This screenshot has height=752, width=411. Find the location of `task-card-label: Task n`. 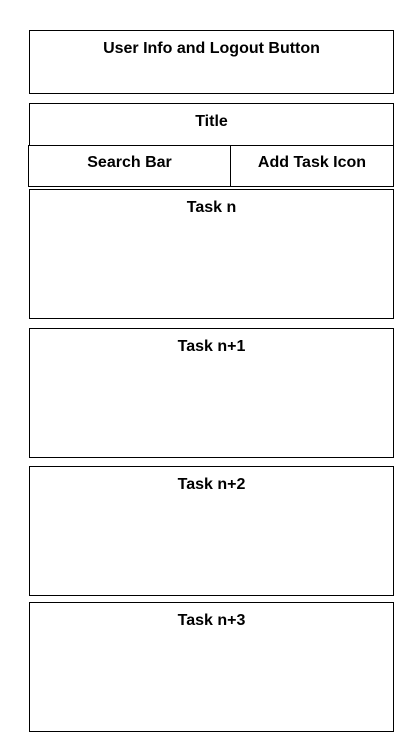

task-card-label: Task n is located at coordinates (211, 207).